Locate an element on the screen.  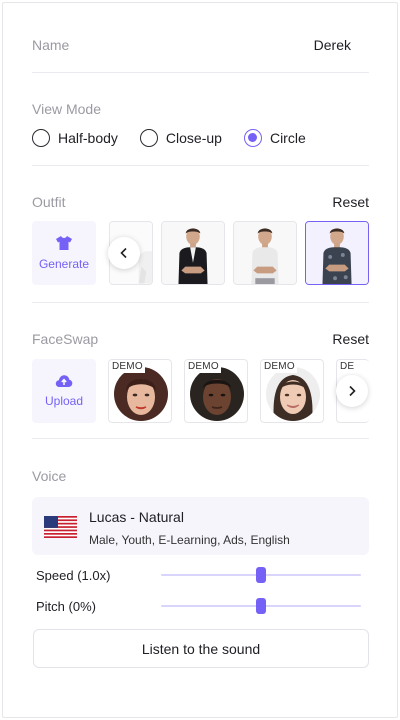
radio-label: Circle is located at coordinates (287, 138).